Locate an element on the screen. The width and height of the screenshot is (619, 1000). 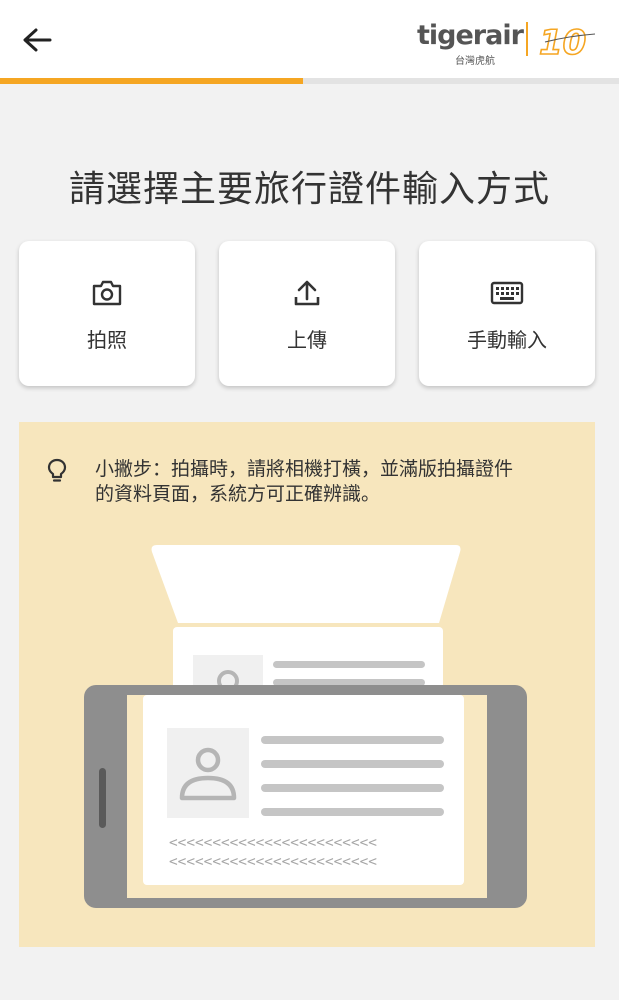
page-title: 請選擇主要旅行證件輸入方式 is located at coordinates (309, 189).